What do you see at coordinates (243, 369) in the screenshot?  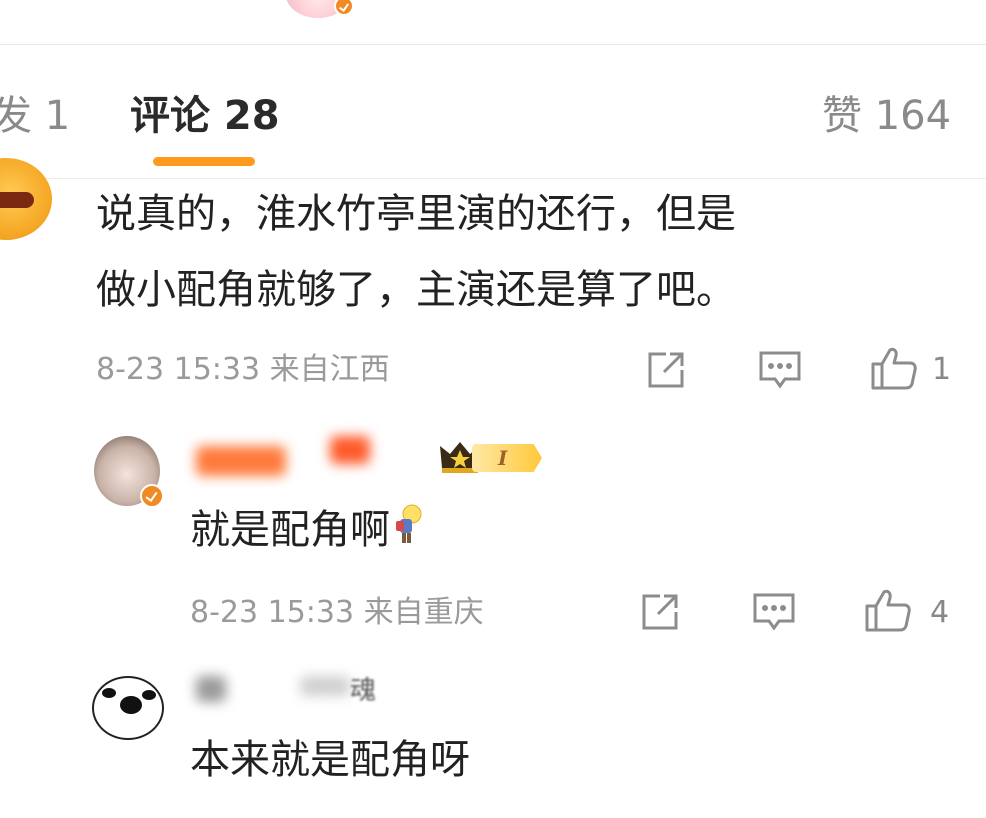 I see `comment-meta: 8-23 15:33 来自江西` at bounding box center [243, 369].